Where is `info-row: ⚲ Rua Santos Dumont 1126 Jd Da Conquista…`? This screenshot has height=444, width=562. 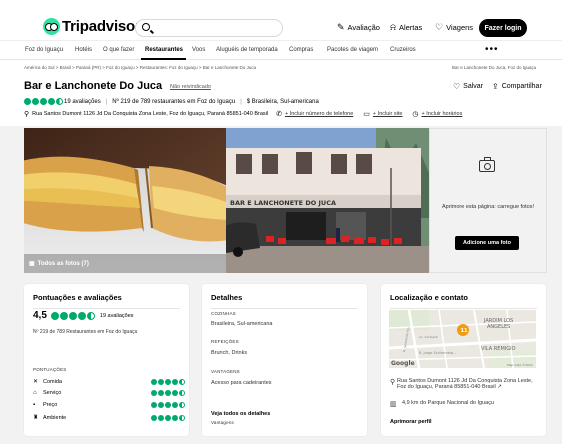
info-row: ⚲ Rua Santos Dumont 1126 Jd Da Conquista… is located at coordinates (243, 114).